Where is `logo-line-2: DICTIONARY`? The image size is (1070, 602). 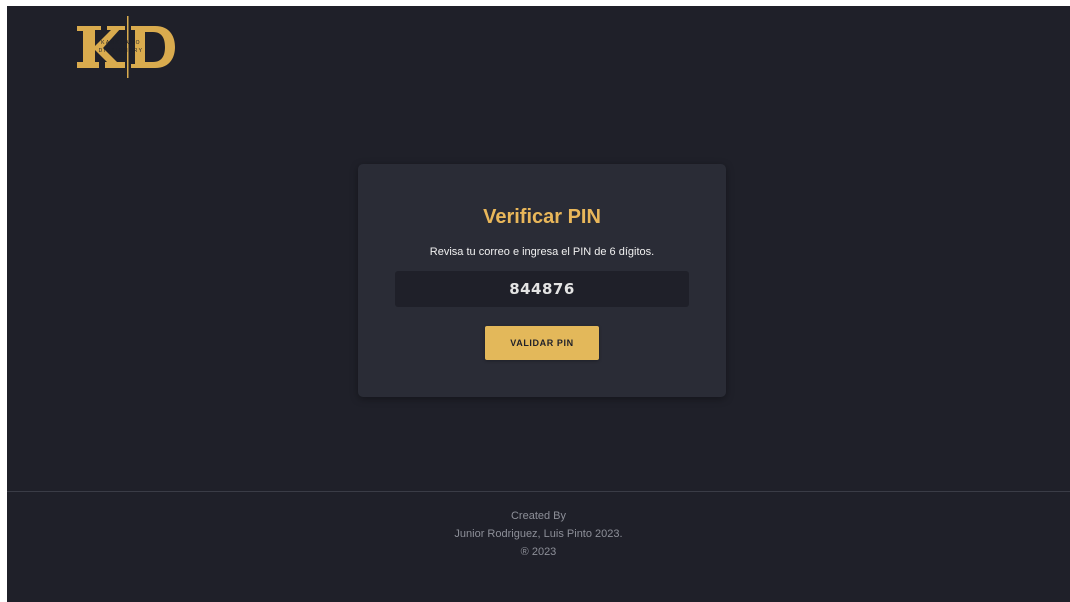 logo-line-2: DICTIONARY is located at coordinates (121, 51).